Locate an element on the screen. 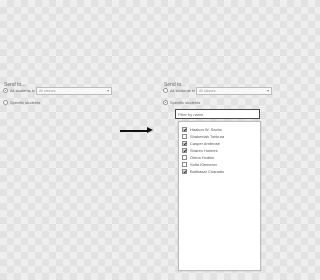 The height and width of the screenshot is (280, 320). student-name: Sofia Klemerov is located at coordinates (204, 164).